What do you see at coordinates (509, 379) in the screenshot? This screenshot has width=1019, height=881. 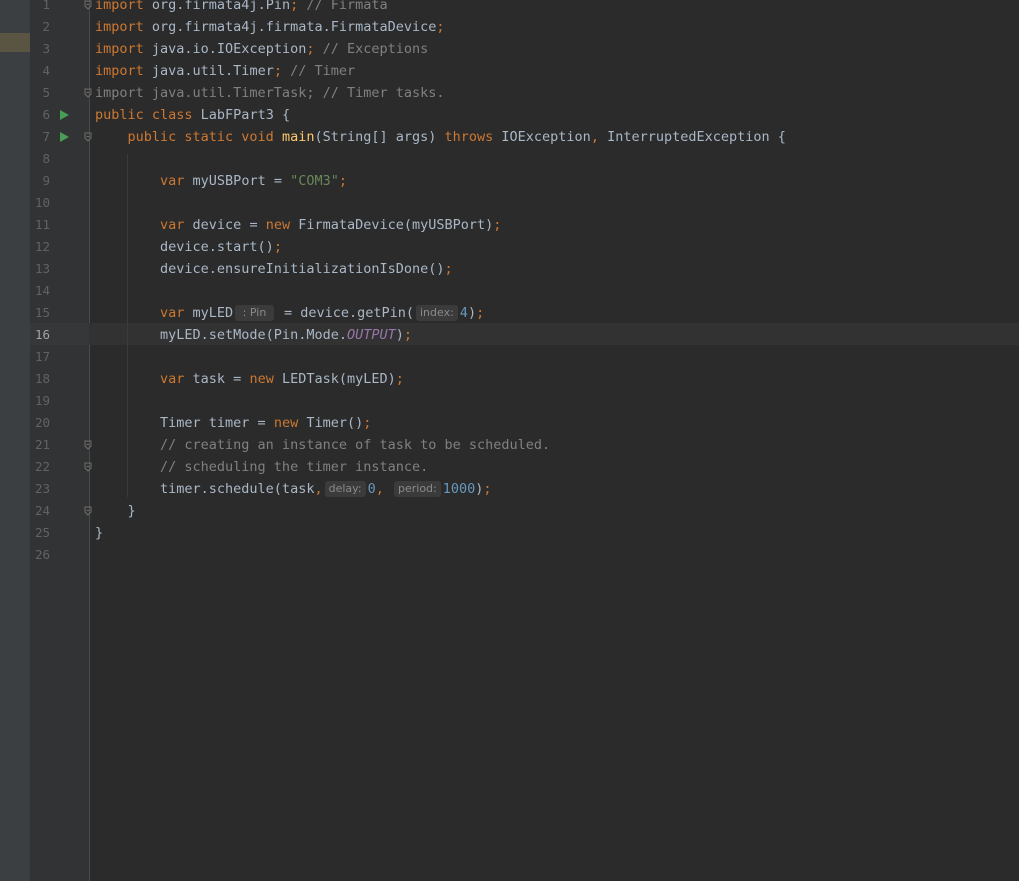 I see `code-line: 18 var task = new LEDTask(myLED);` at bounding box center [509, 379].